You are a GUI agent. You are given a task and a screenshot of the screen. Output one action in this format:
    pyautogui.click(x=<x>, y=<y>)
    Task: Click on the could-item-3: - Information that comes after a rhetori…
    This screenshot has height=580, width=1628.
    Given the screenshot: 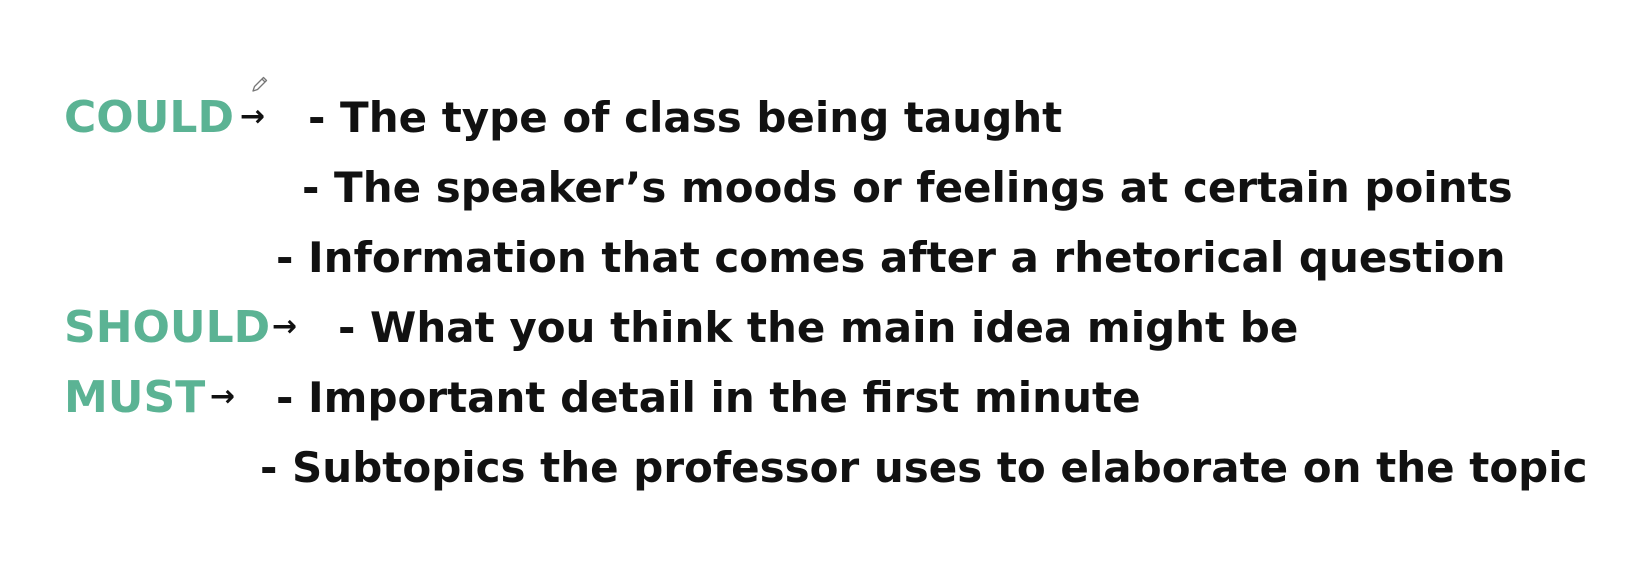 What is the action you would take?
    pyautogui.click(x=891, y=257)
    